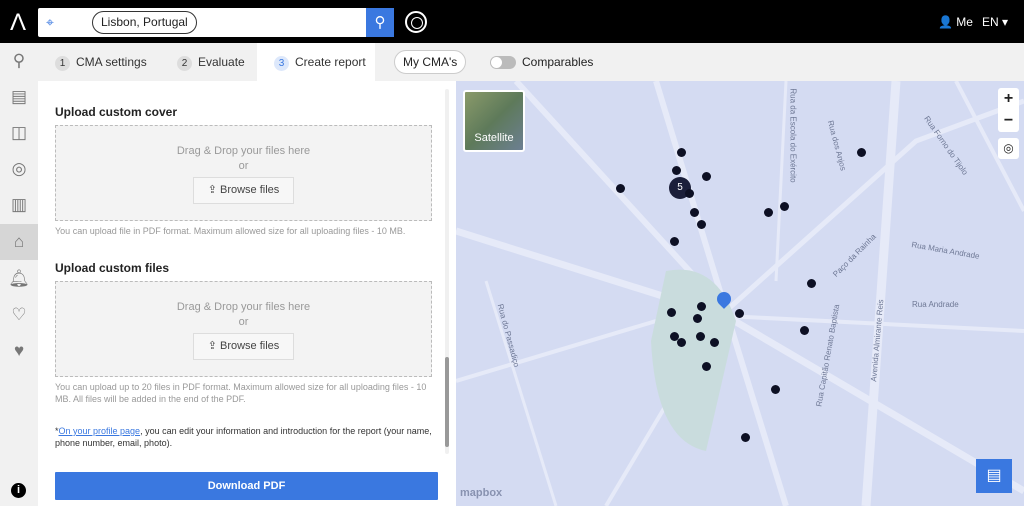 The height and width of the screenshot is (506, 1024). I want to click on tab-create-report: 3 Create report, so click(316, 62).